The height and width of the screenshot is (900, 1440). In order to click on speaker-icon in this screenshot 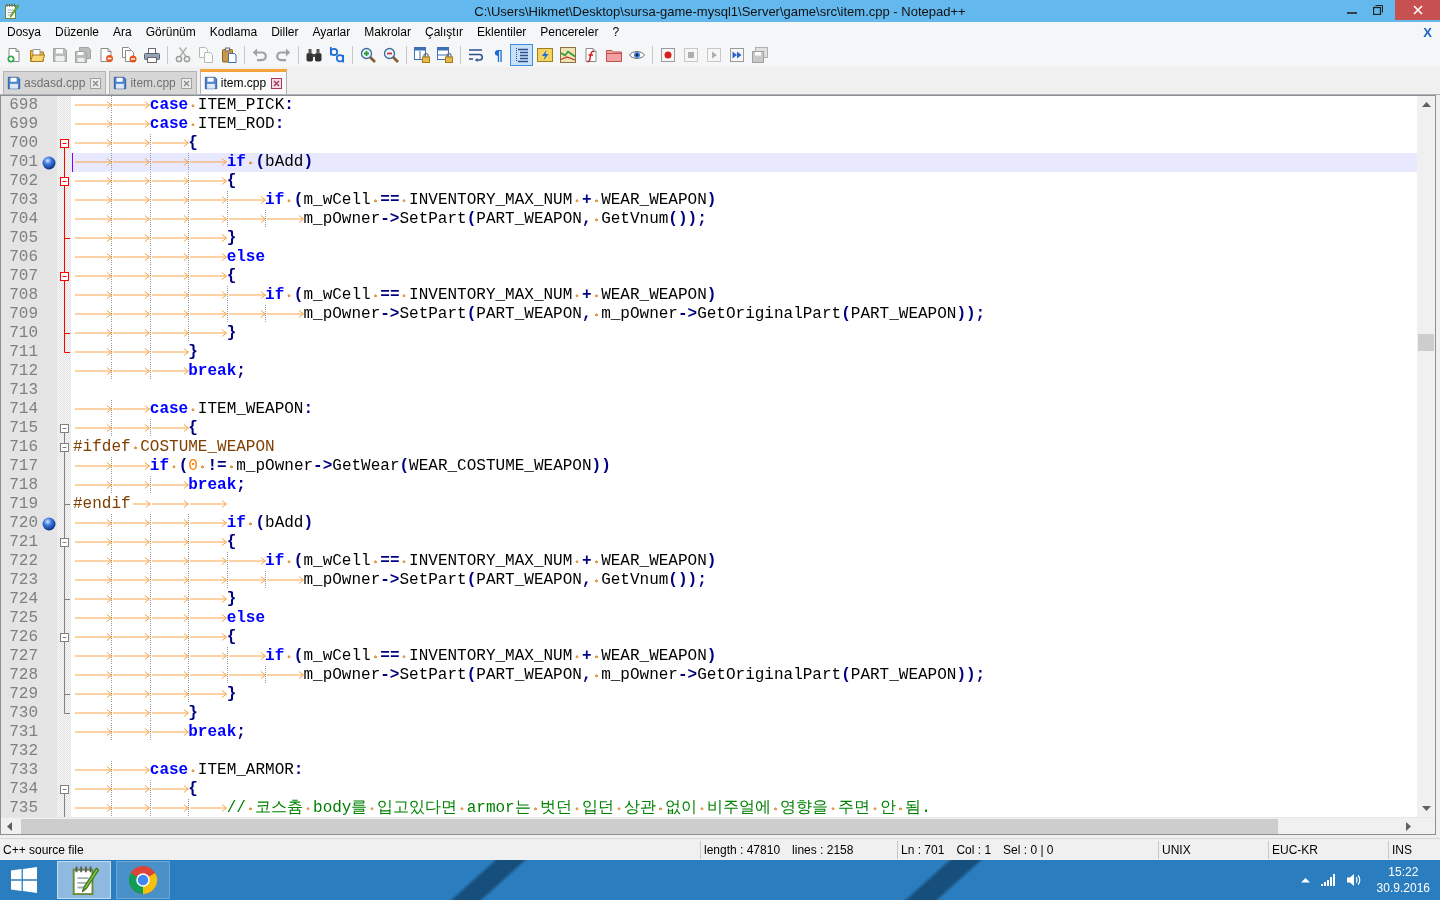, I will do `click(1354, 880)`.